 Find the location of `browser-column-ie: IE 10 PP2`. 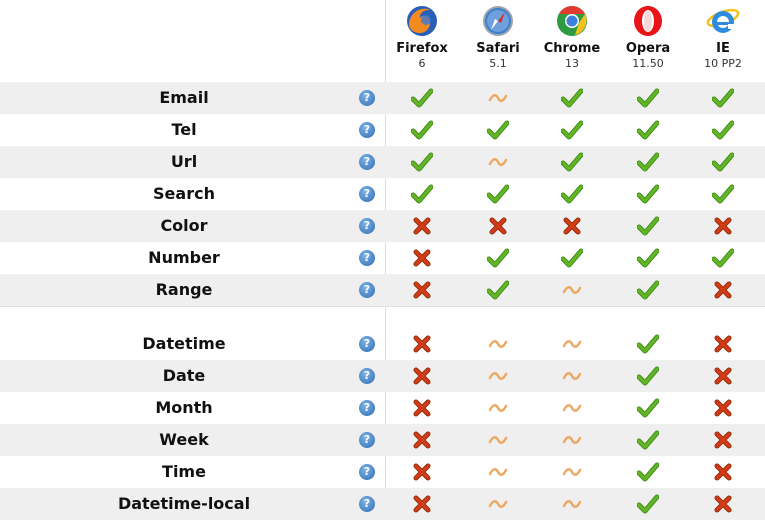

browser-column-ie: IE 10 PP2 is located at coordinates (723, 41).